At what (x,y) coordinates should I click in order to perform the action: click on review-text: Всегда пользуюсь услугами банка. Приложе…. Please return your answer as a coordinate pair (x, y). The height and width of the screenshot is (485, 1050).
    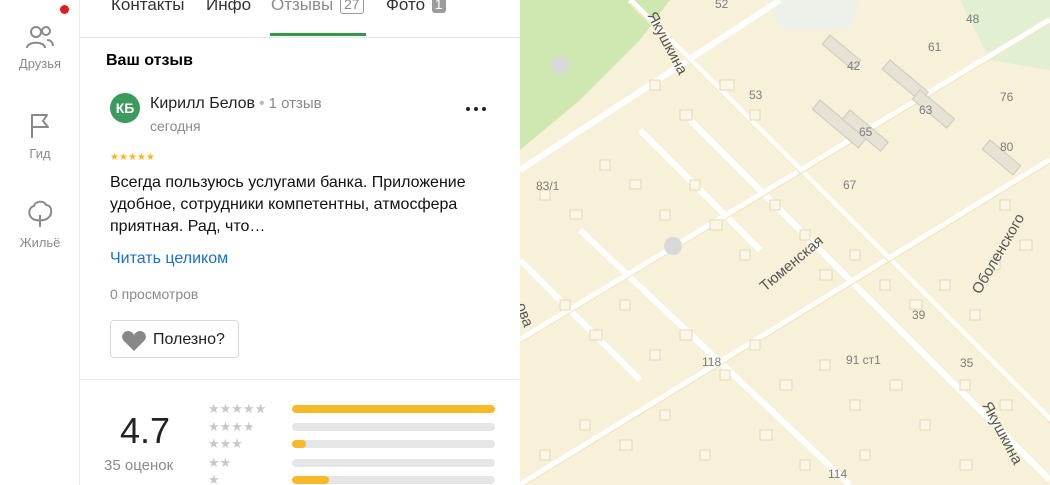
    Looking at the image, I should click on (288, 204).